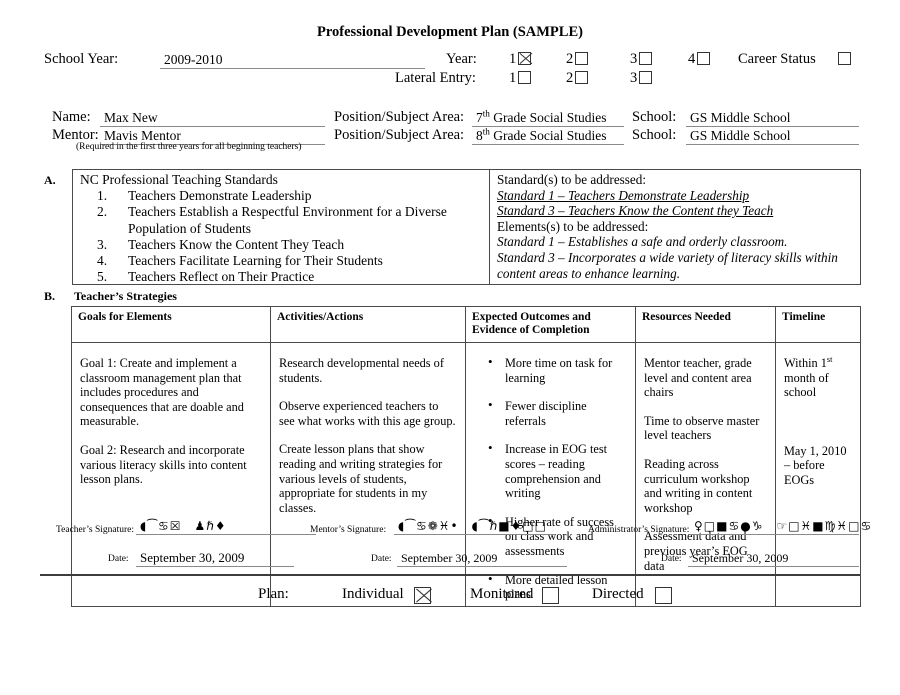 Image resolution: width=900 pixels, height=695 pixels. What do you see at coordinates (482, 566) in the screenshot?
I see `mentor-date-underline` at bounding box center [482, 566].